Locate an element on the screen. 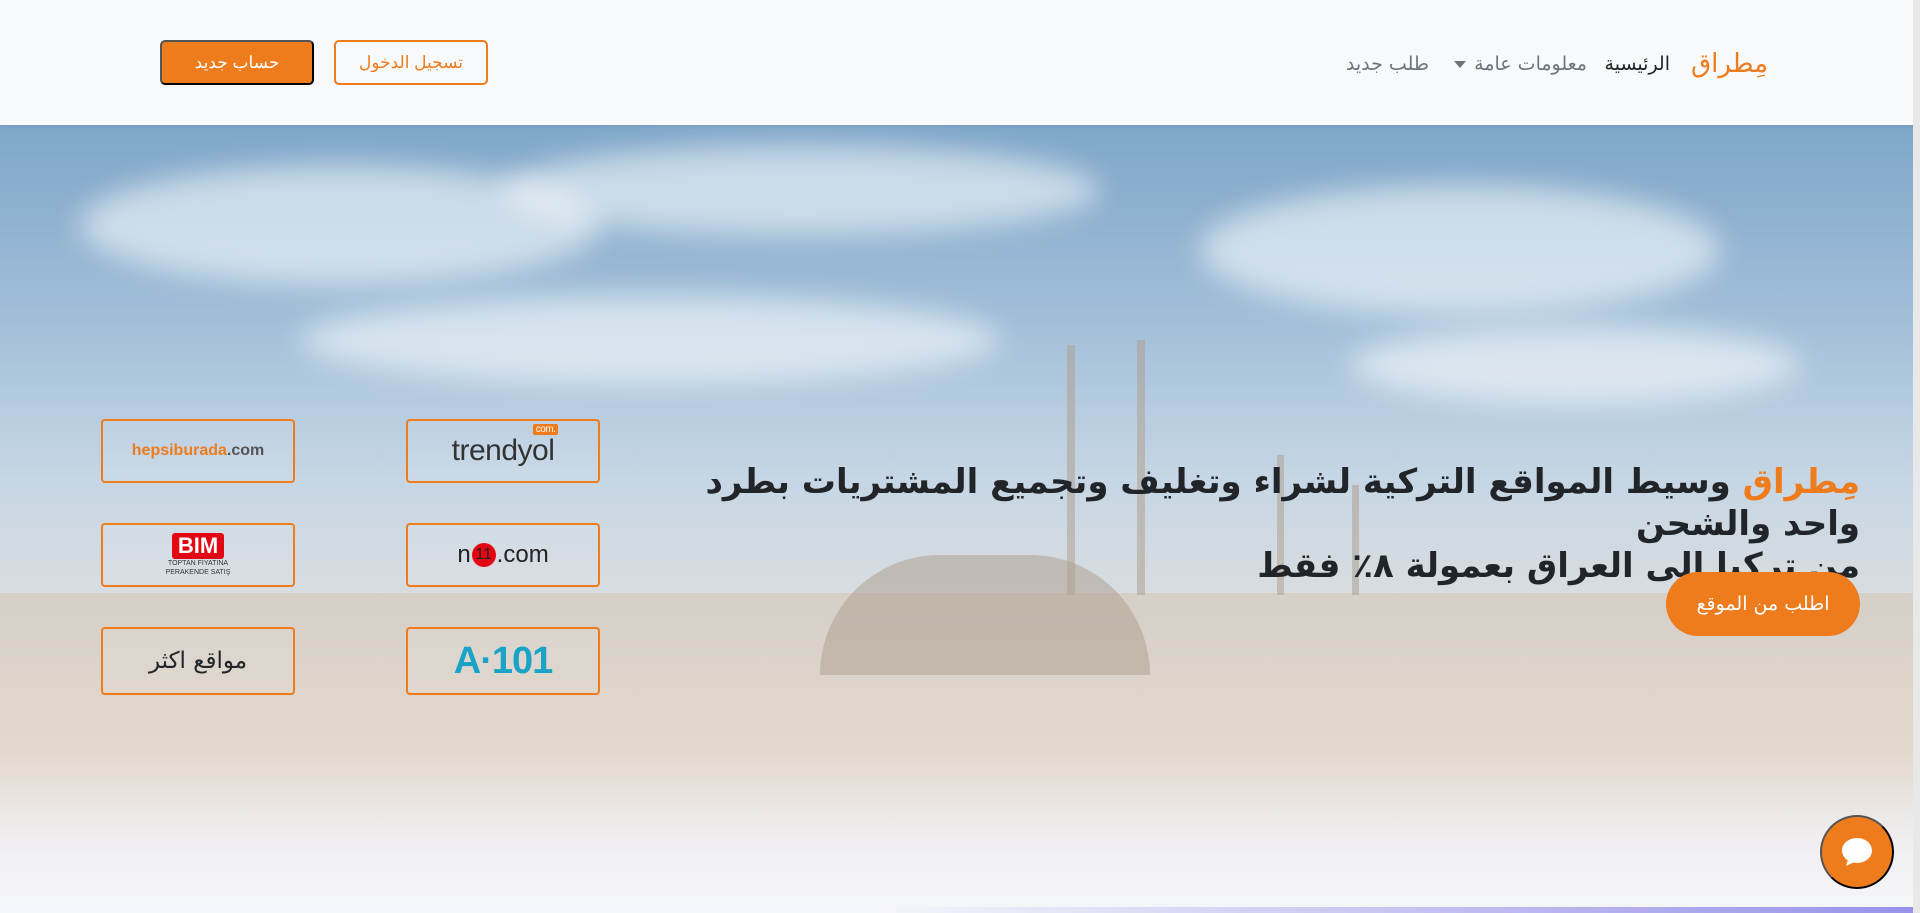 The width and height of the screenshot is (1920, 913). page-scrollbar is located at coordinates (1916, 456).